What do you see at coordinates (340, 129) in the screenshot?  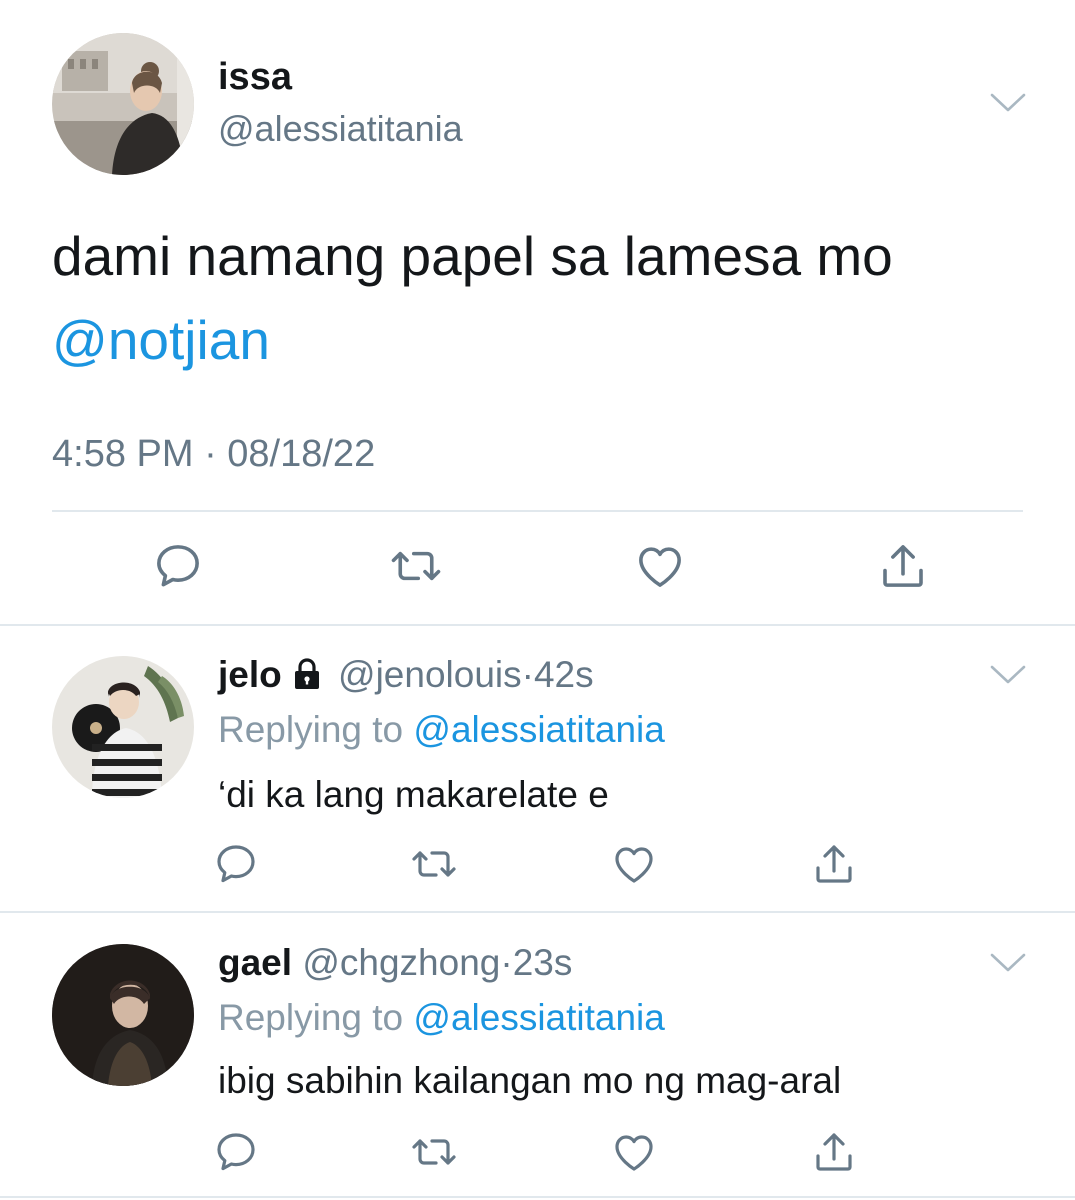 I see `author-handle: @alessiatitania` at bounding box center [340, 129].